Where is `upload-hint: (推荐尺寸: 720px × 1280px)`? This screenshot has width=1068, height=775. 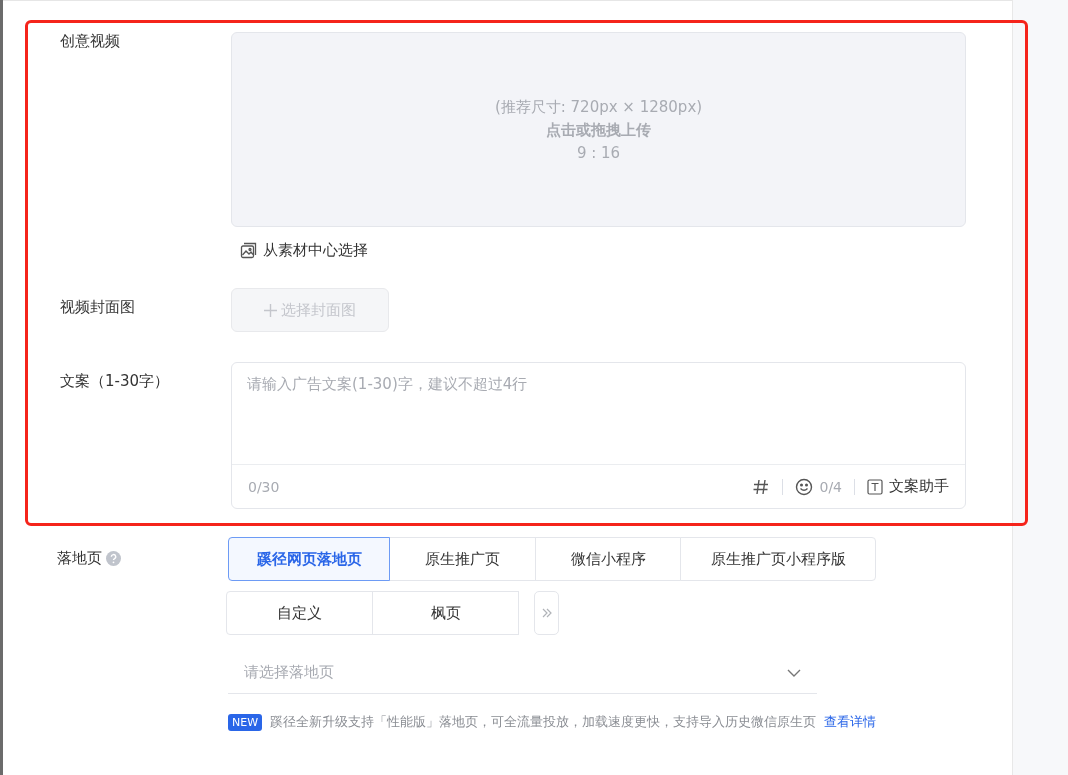 upload-hint: (推荐尺寸: 720px × 1280px) is located at coordinates (598, 107).